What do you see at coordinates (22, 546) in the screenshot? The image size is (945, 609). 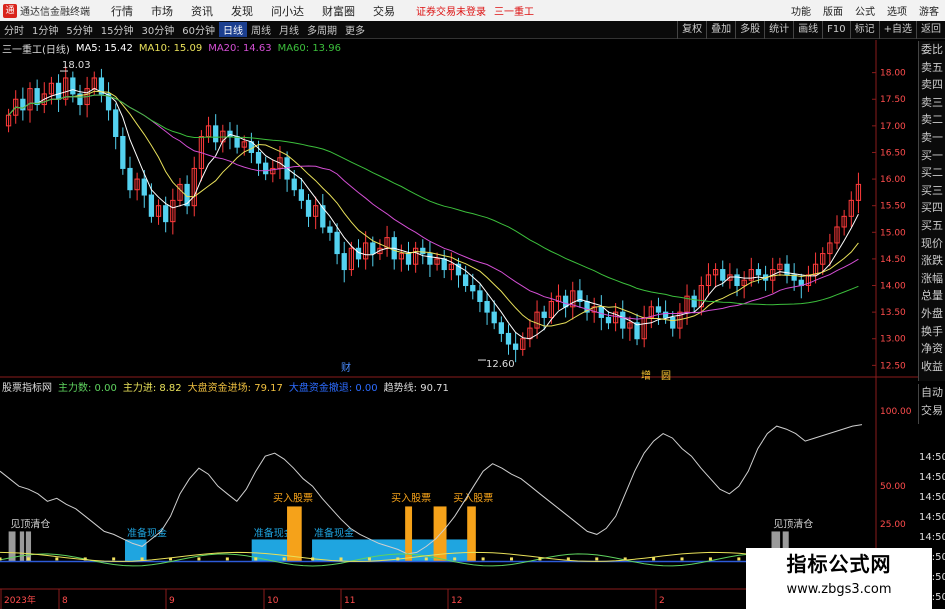 I see `clear-signal-bar` at bounding box center [22, 546].